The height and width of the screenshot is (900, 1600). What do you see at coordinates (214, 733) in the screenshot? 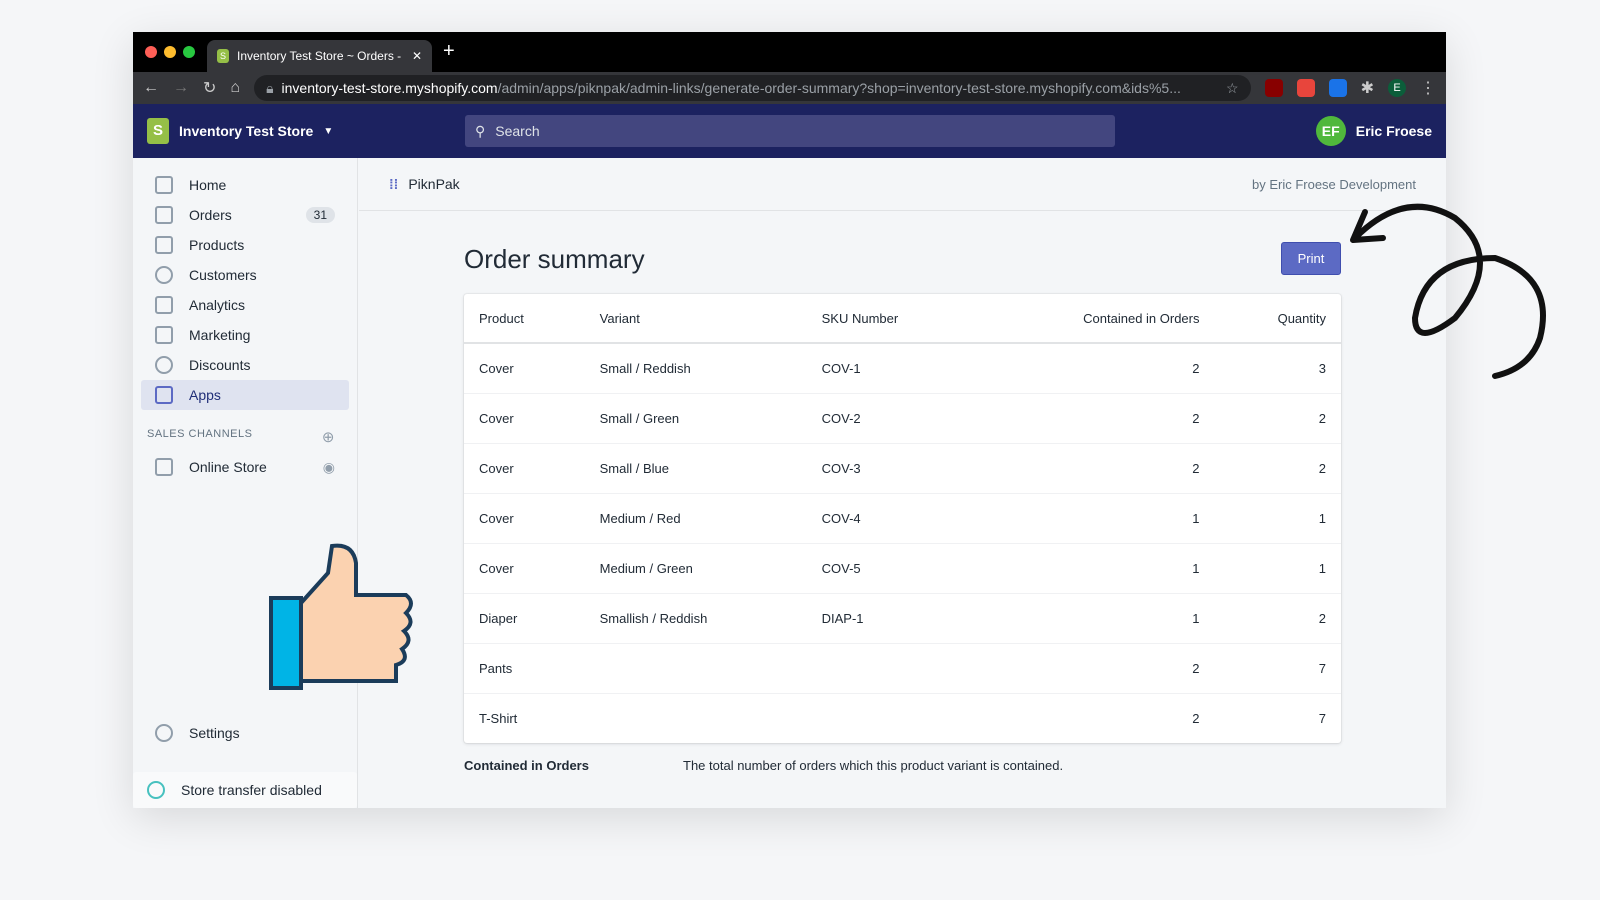
I see `label: Settings` at bounding box center [214, 733].